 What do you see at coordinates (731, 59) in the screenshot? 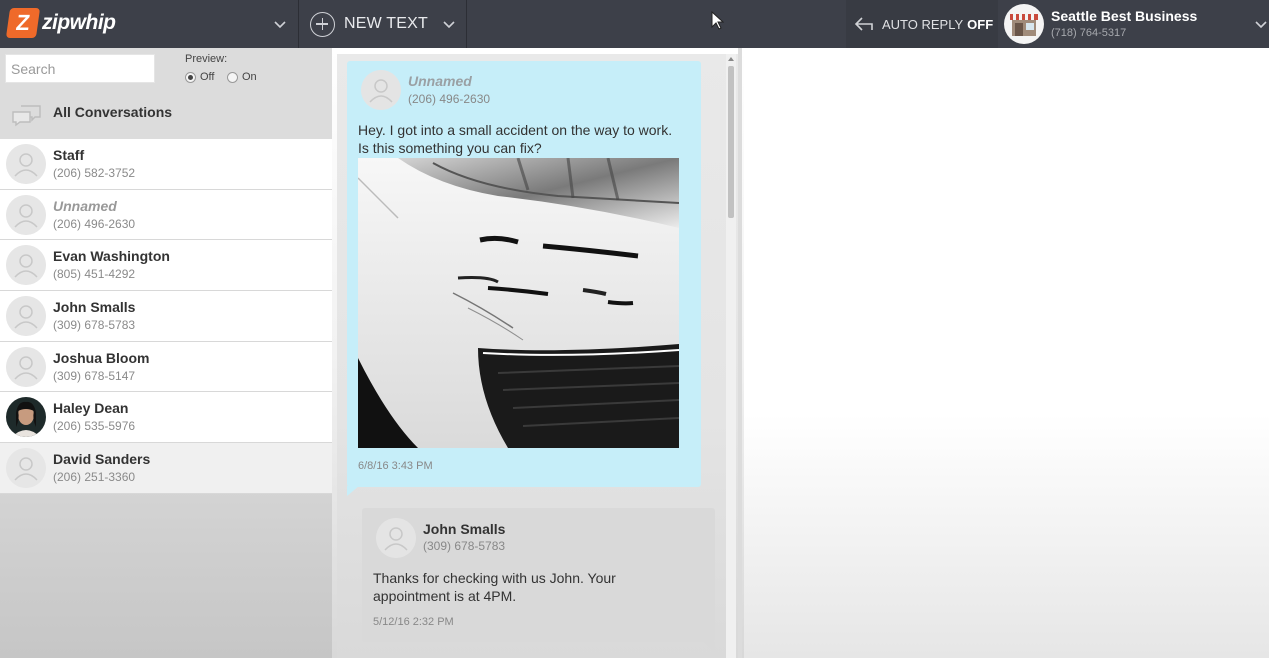
I see `scroll-up-arrow-icon` at bounding box center [731, 59].